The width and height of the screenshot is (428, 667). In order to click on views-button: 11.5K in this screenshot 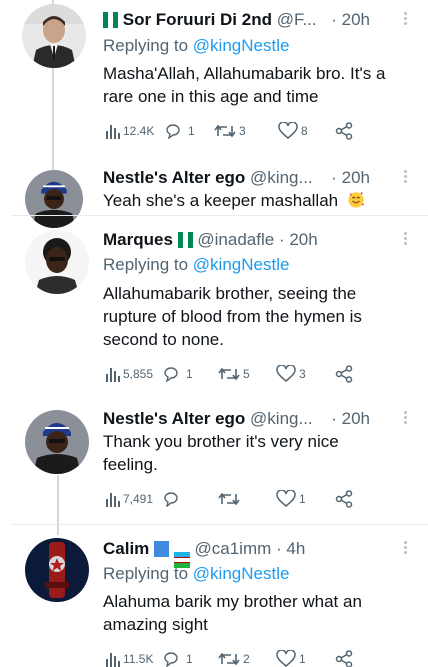, I will do `click(129, 658)`.